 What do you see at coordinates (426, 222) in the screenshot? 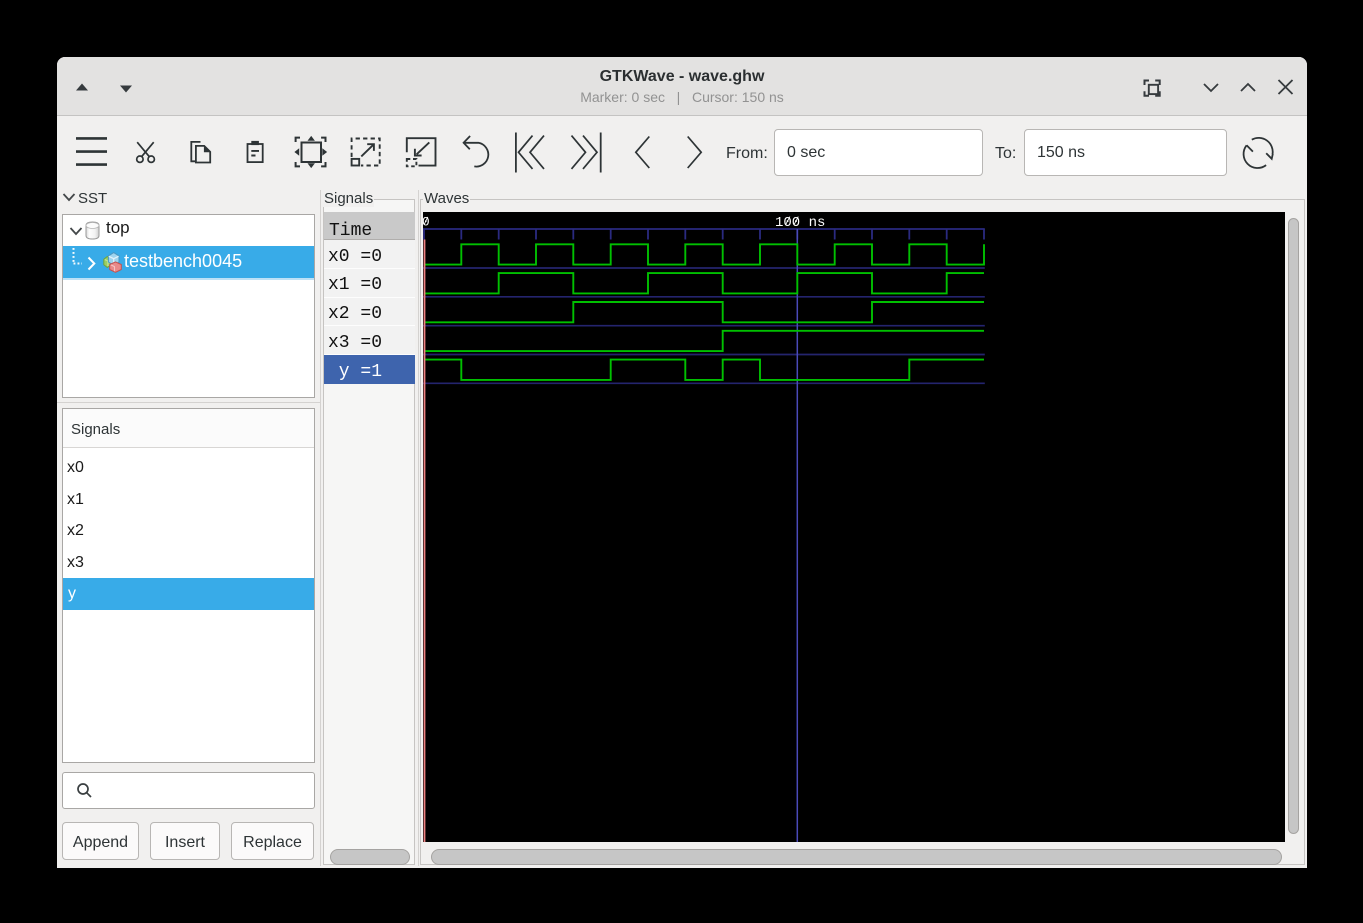
I see `svg-text: 0` at bounding box center [426, 222].